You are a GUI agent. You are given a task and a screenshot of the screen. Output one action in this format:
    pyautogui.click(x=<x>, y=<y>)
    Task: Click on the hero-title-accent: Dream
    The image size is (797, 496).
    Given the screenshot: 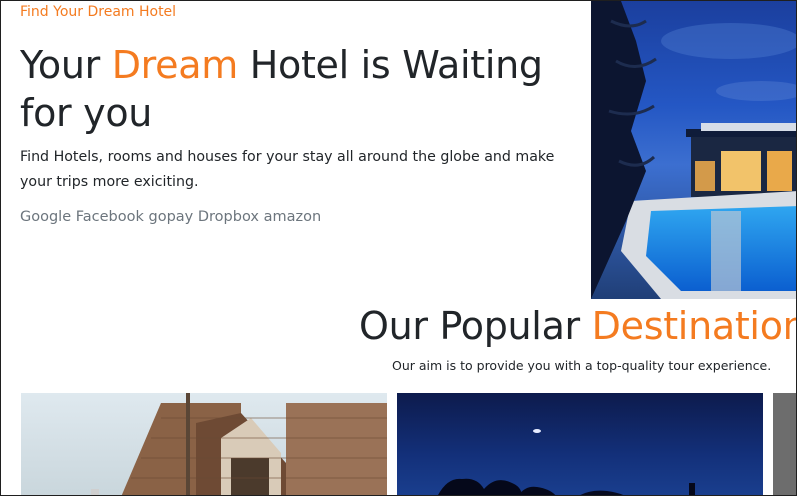 What is the action you would take?
    pyautogui.click(x=175, y=65)
    